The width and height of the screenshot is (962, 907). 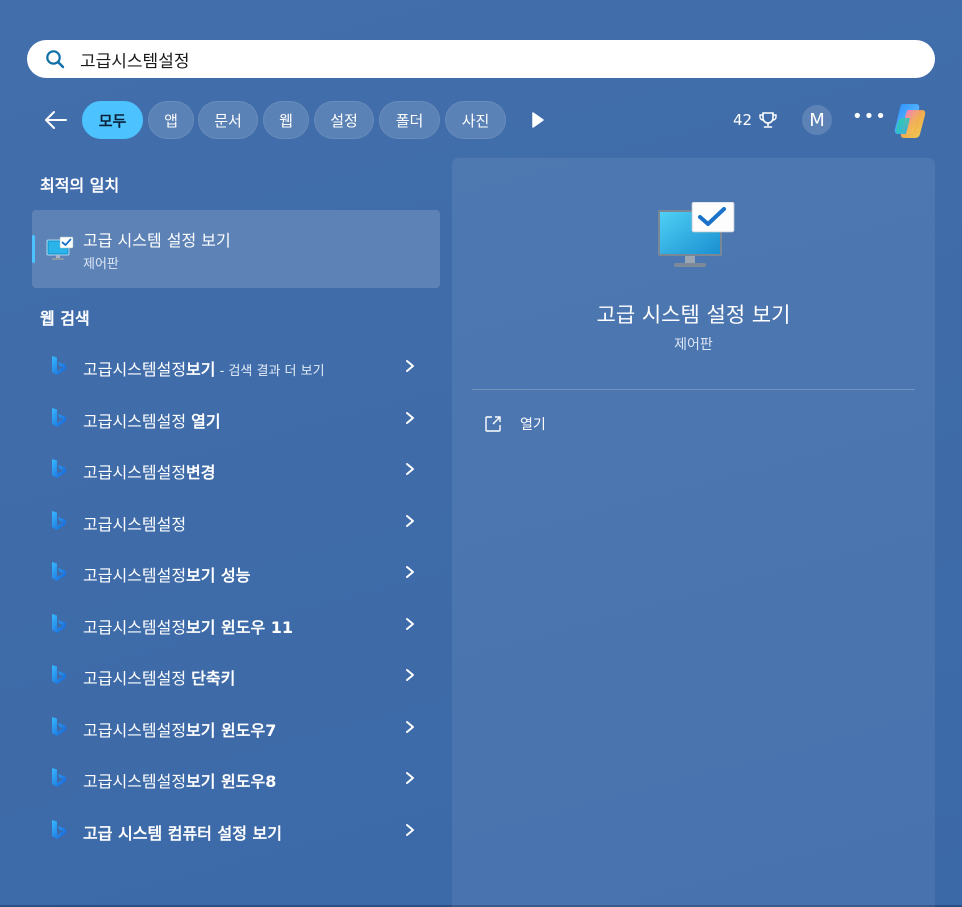 I want to click on query-suggestion: 고급 시스템 컴퓨터 설정 보기, so click(x=182, y=833).